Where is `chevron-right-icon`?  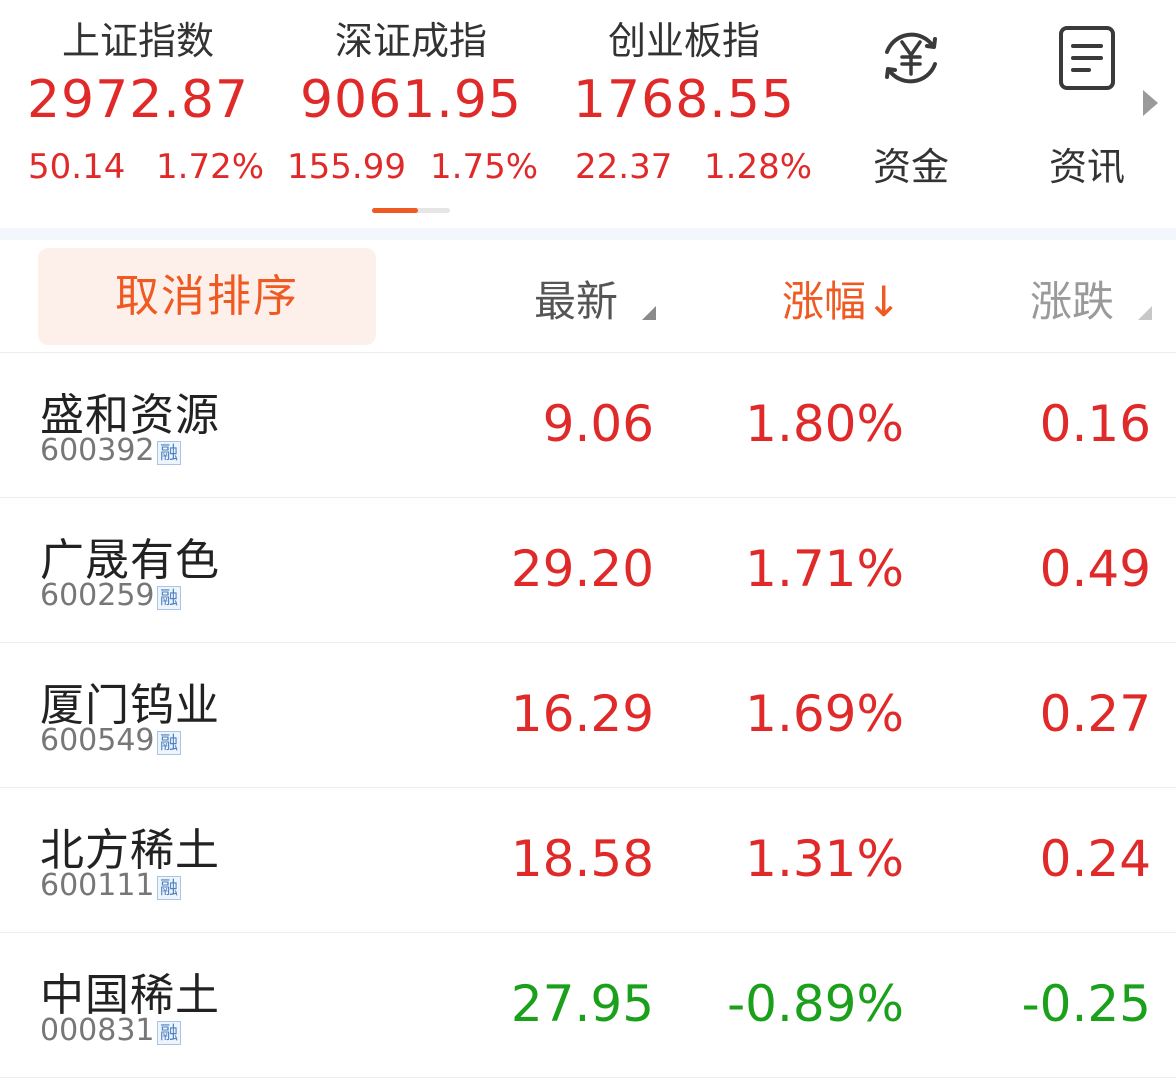 chevron-right-icon is located at coordinates (1150, 103).